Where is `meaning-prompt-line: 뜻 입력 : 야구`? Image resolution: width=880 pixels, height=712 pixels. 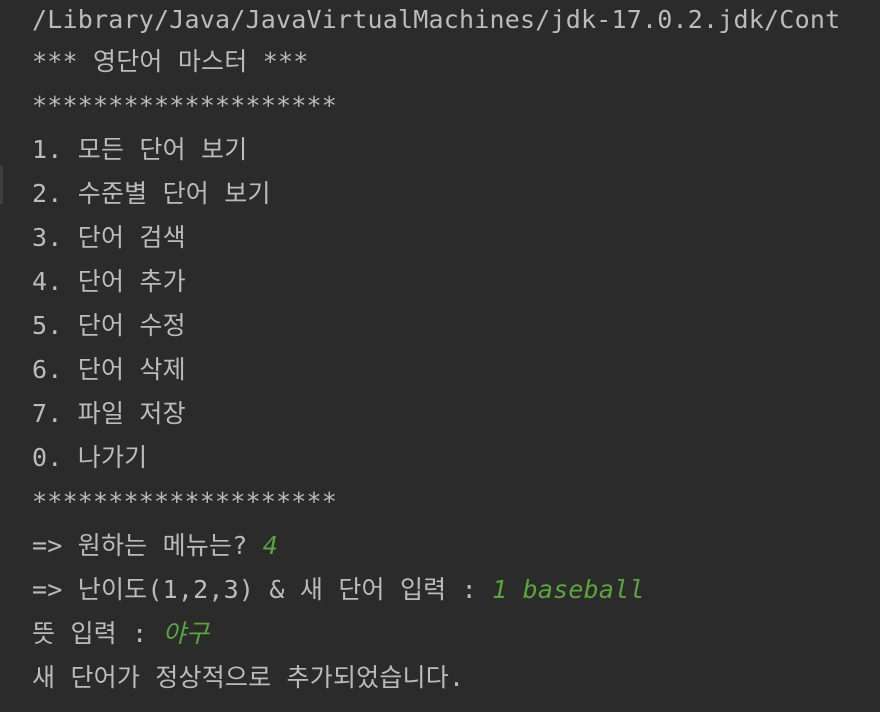 meaning-prompt-line: 뜻 입력 : 야구 is located at coordinates (456, 634).